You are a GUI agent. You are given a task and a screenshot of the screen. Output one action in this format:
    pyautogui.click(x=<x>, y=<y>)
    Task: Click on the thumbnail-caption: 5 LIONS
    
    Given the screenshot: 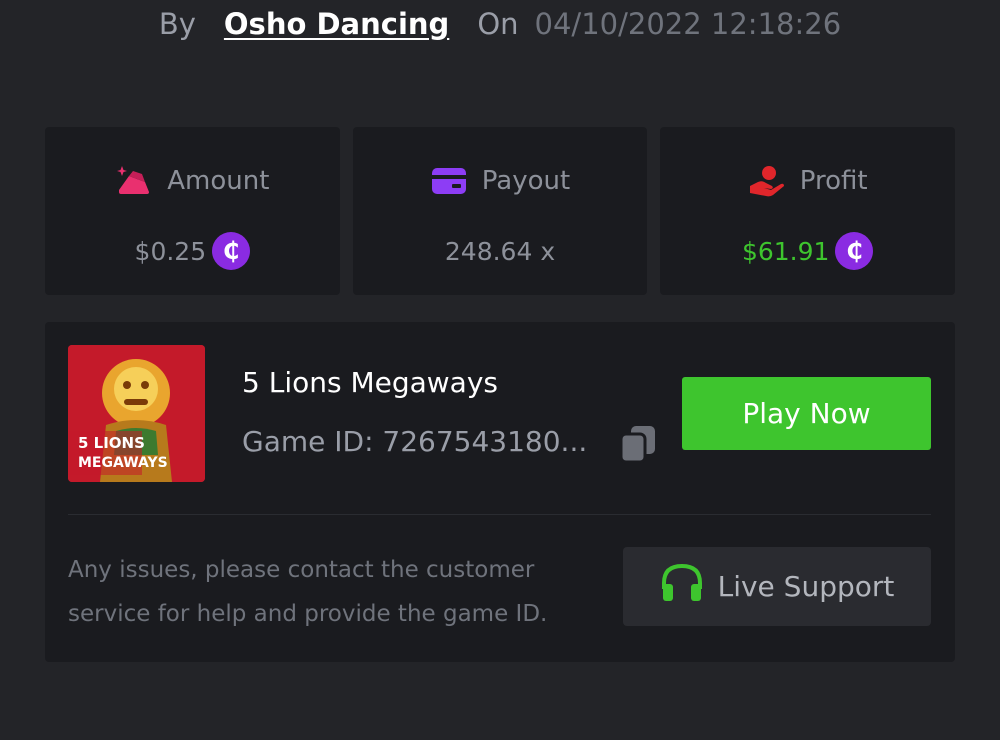 What is the action you would take?
    pyautogui.click(x=111, y=443)
    